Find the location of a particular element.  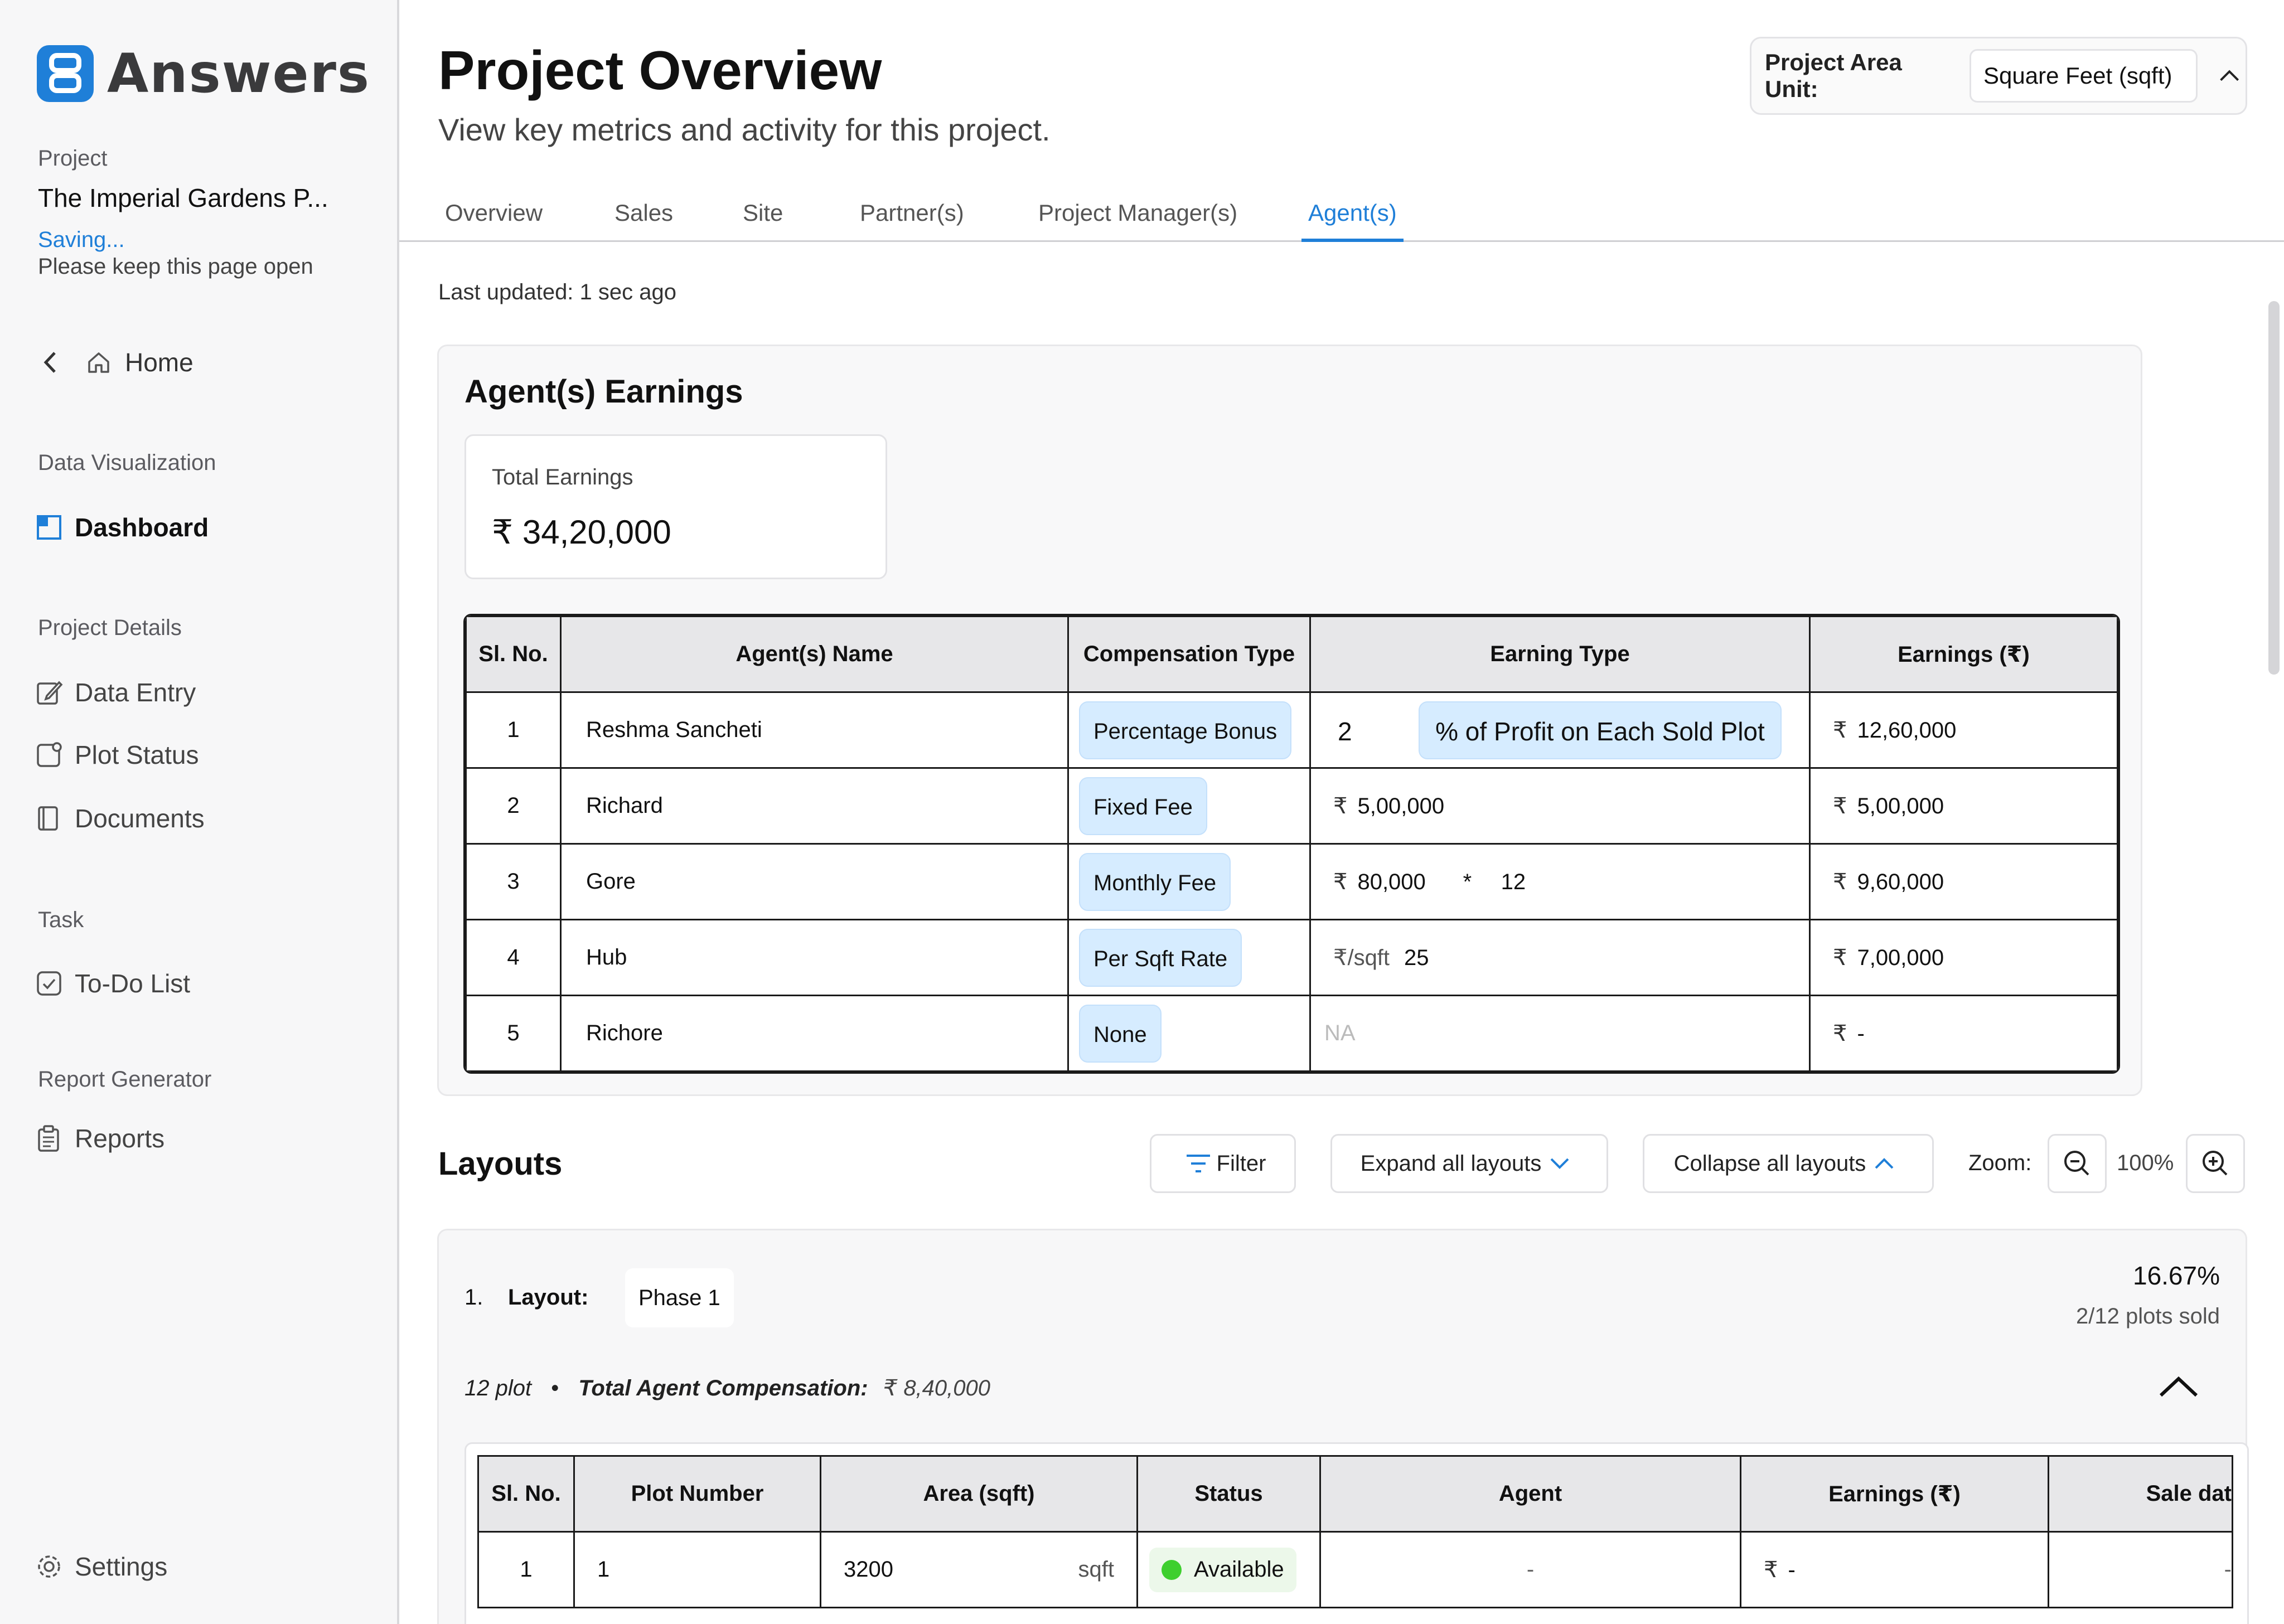

project-area-unit: Project Area Unit: Square Feet (sqft) is located at coordinates (1998, 76).